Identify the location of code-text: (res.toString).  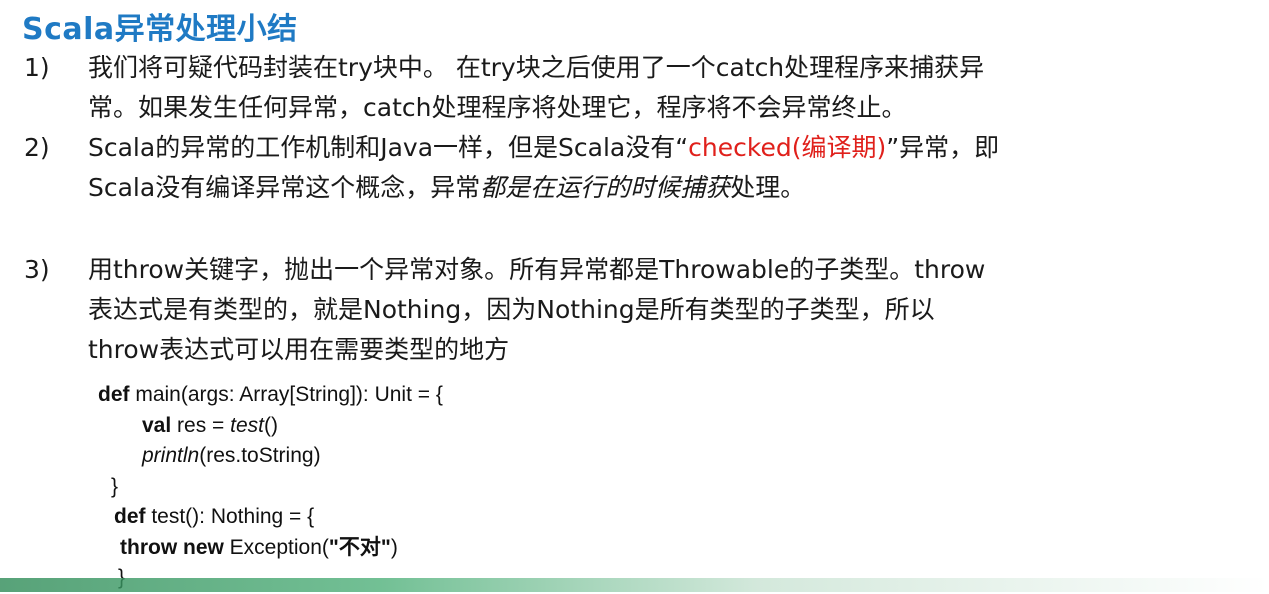
(260, 455).